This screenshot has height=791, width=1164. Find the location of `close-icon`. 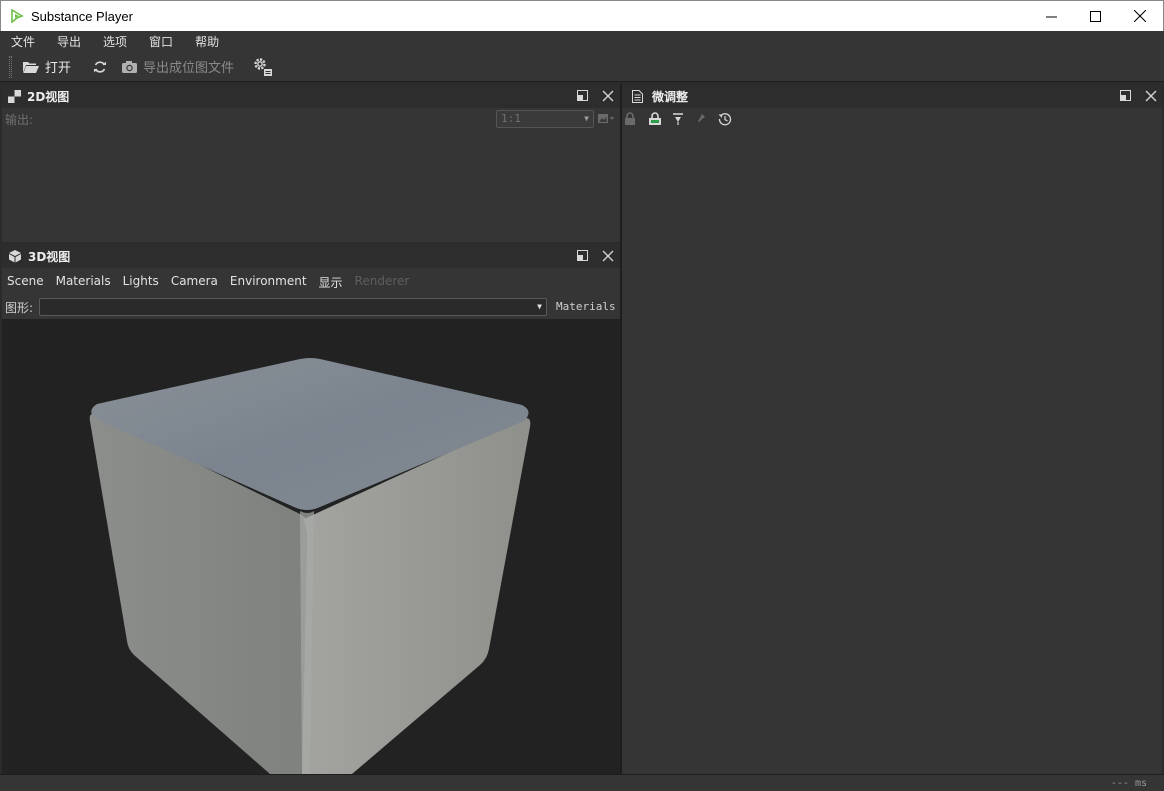

close-icon is located at coordinates (1140, 16).